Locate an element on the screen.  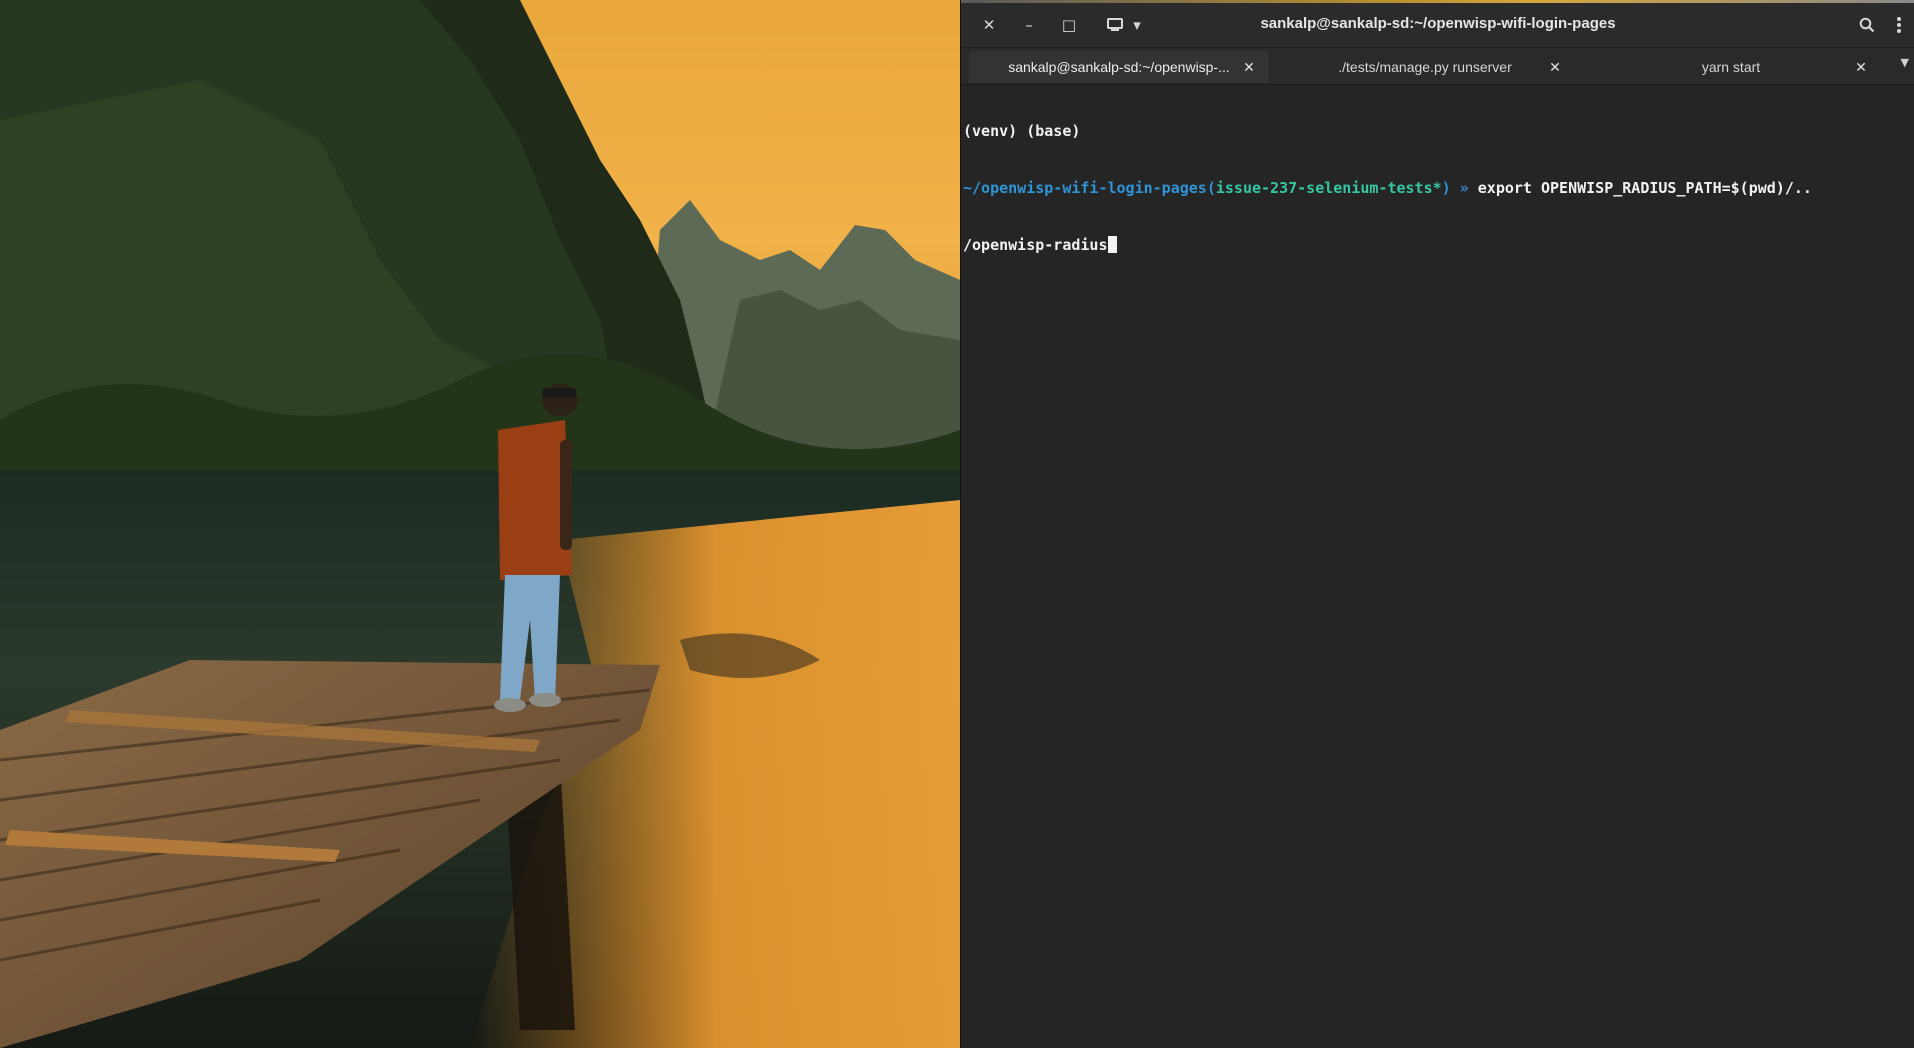
chevron-down-icon: ▼ is located at coordinates (1904, 62).